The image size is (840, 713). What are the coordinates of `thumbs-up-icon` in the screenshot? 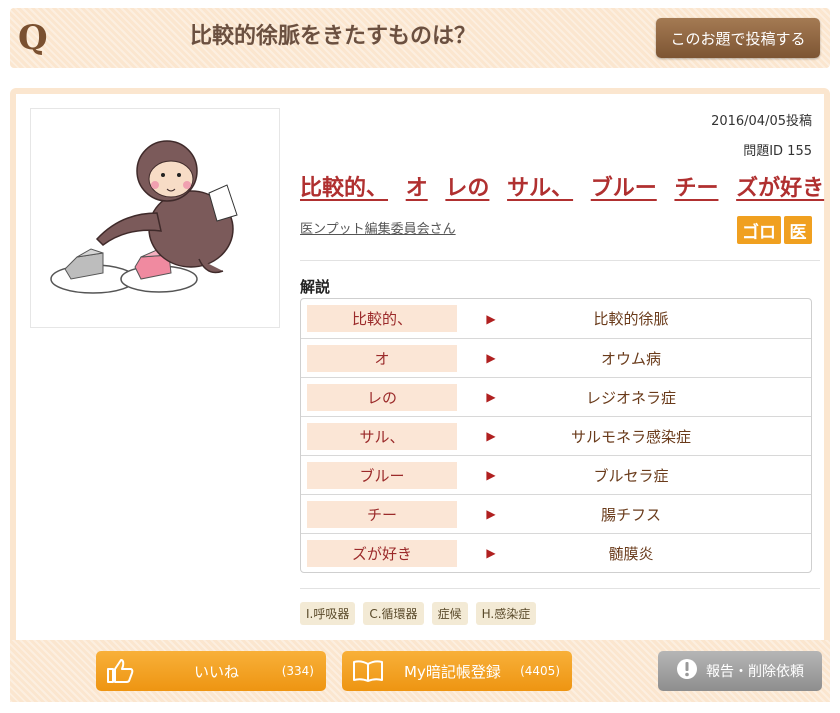 It's located at (120, 671).